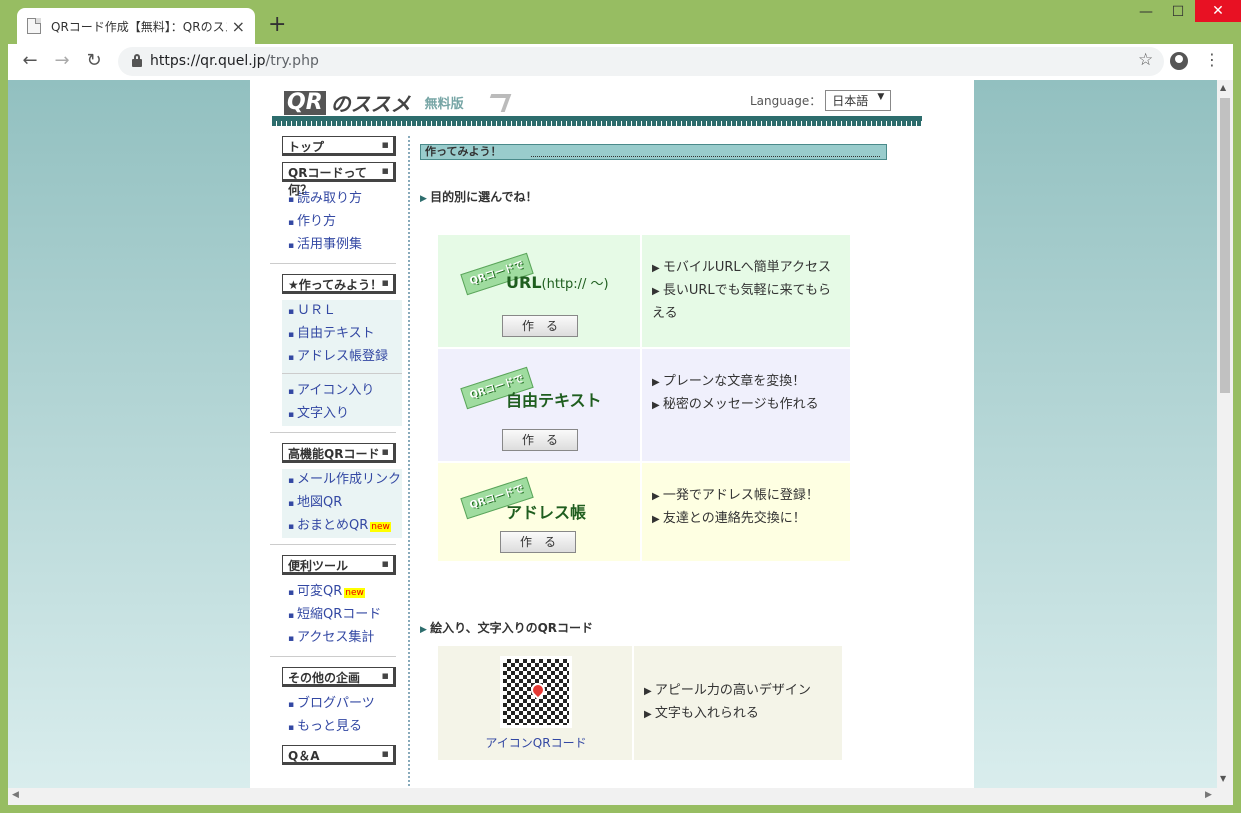 The image size is (1241, 813). I want to click on scroll-thumb, so click(1225, 245).